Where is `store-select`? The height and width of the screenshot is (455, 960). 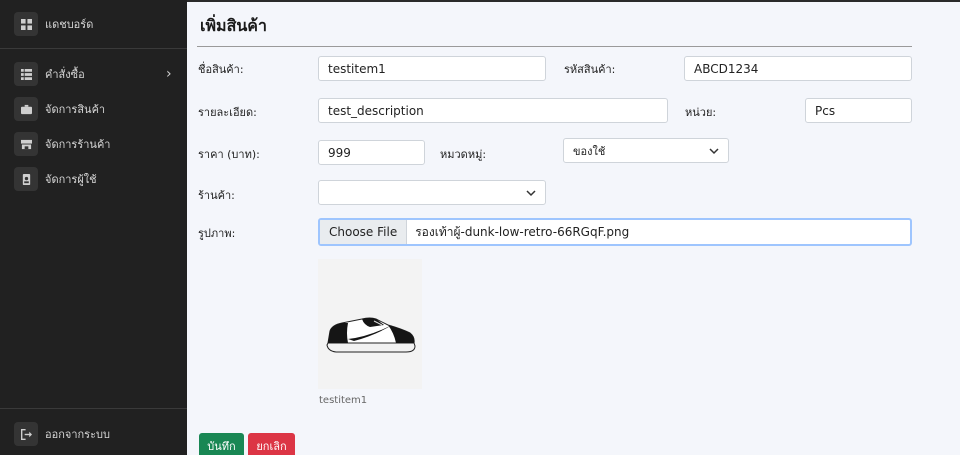
store-select is located at coordinates (432, 192).